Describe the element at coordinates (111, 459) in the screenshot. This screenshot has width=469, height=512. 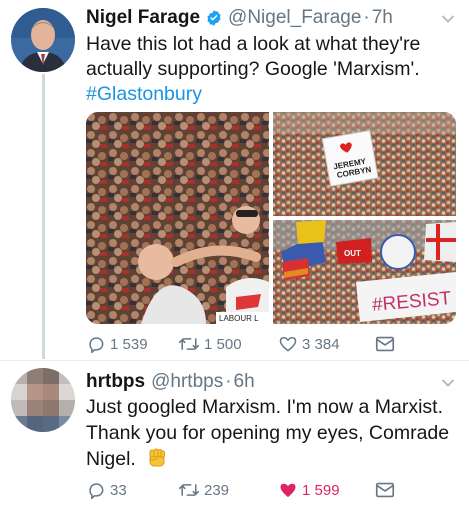
I see `tweet-text-end: Nigel.` at that location.